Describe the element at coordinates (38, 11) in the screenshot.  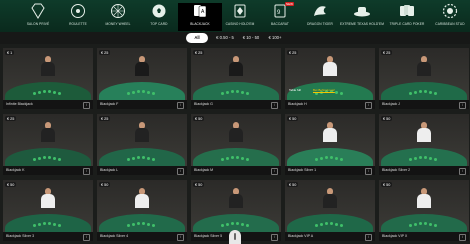
I see `diamond-icon` at that location.